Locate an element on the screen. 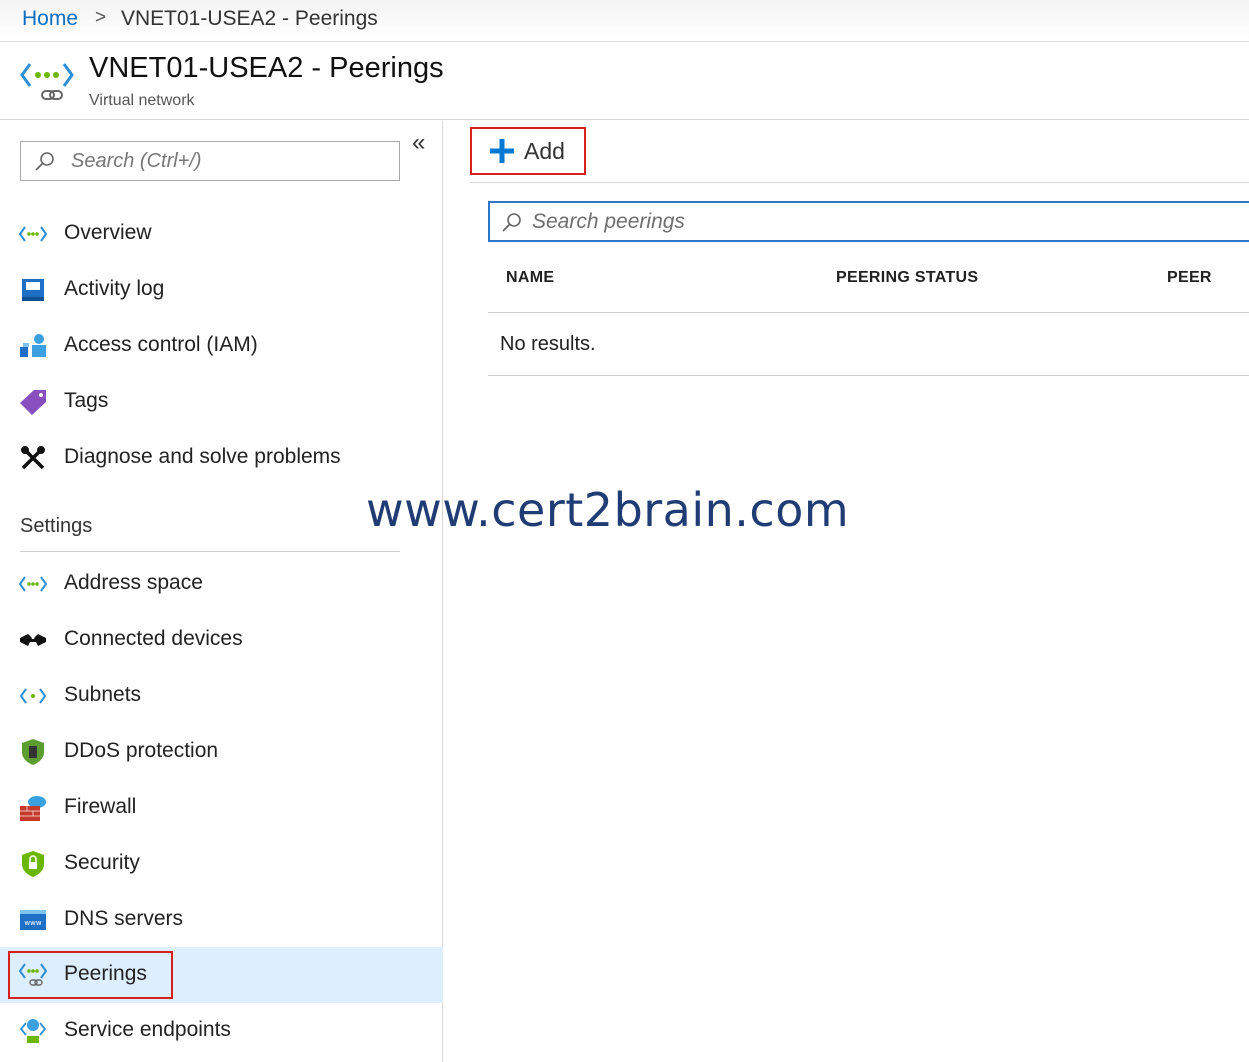  sidebar-item-label: Address space is located at coordinates (133, 582).